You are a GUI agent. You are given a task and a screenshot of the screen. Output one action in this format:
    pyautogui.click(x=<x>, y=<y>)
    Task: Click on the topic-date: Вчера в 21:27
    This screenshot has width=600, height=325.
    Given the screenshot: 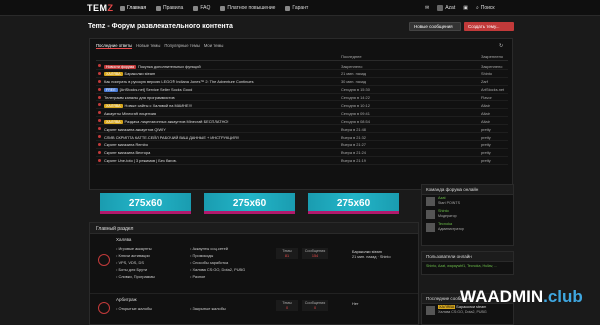 What is the action you would take?
    pyautogui.click(x=353, y=145)
    